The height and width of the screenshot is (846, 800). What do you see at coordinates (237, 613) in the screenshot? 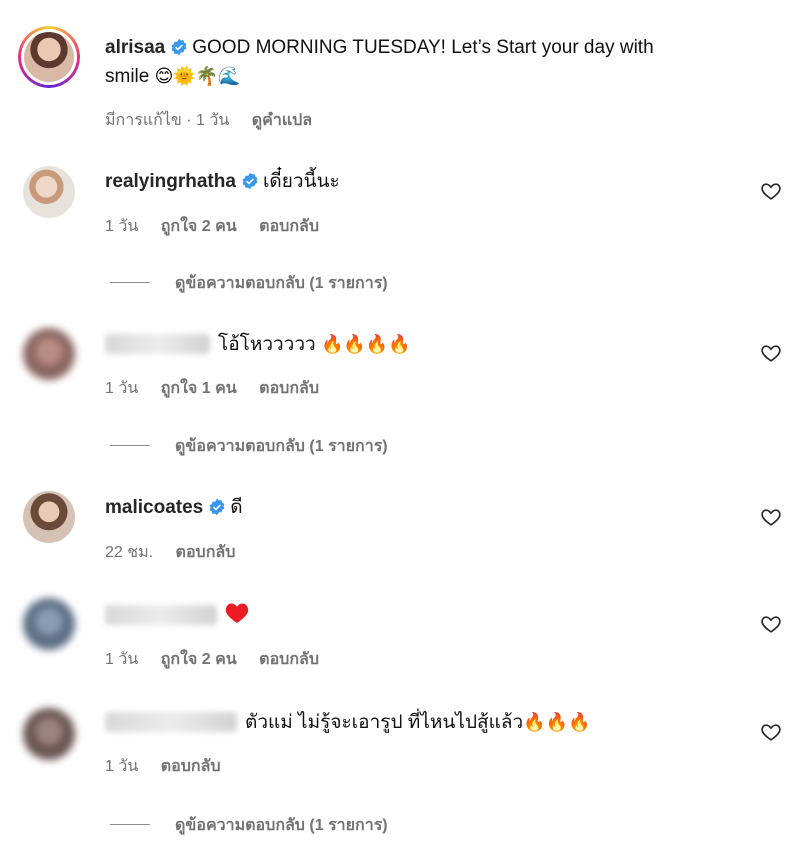
I see `red-heart-emoji-icon` at bounding box center [237, 613].